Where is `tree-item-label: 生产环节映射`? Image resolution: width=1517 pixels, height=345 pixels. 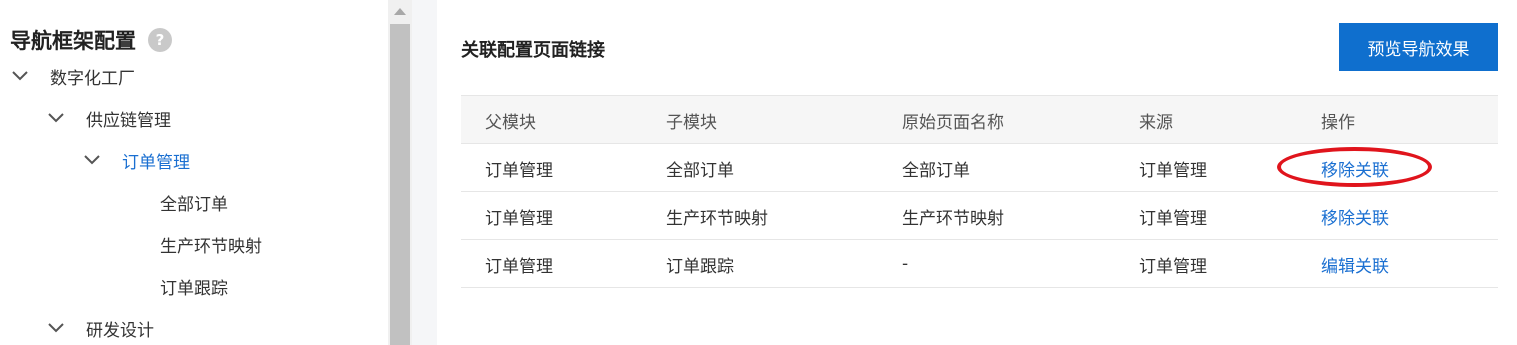
tree-item-label: 生产环节映射 is located at coordinates (211, 246).